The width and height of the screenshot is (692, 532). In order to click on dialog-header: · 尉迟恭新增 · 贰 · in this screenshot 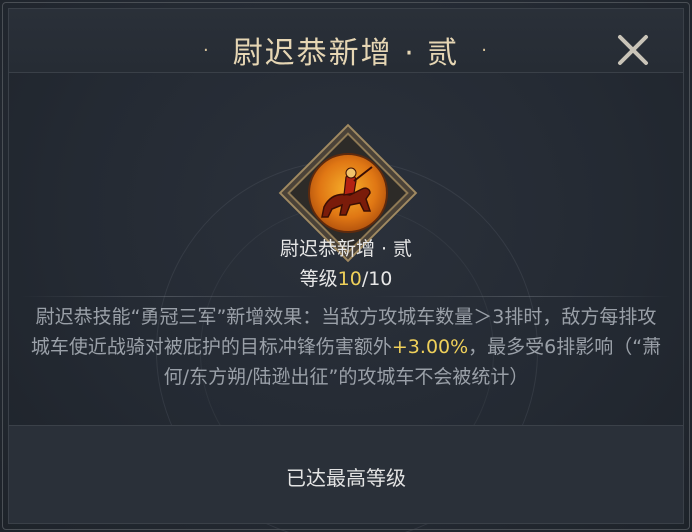, I will do `click(346, 40)`.